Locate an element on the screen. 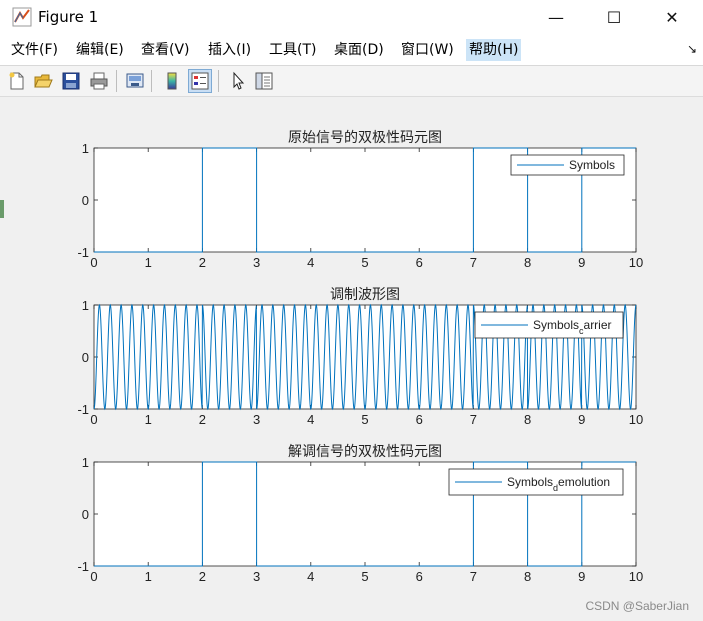 The height and width of the screenshot is (621, 703). menu-edit: 编辑(E) is located at coordinates (100, 50).